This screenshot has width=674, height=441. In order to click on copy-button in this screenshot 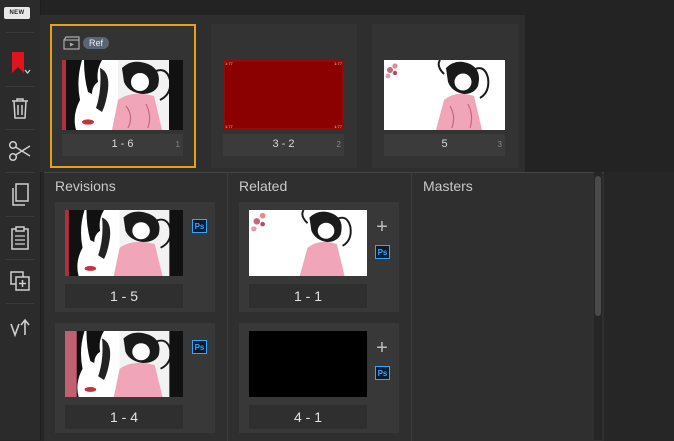, I will do `click(20, 195)`.